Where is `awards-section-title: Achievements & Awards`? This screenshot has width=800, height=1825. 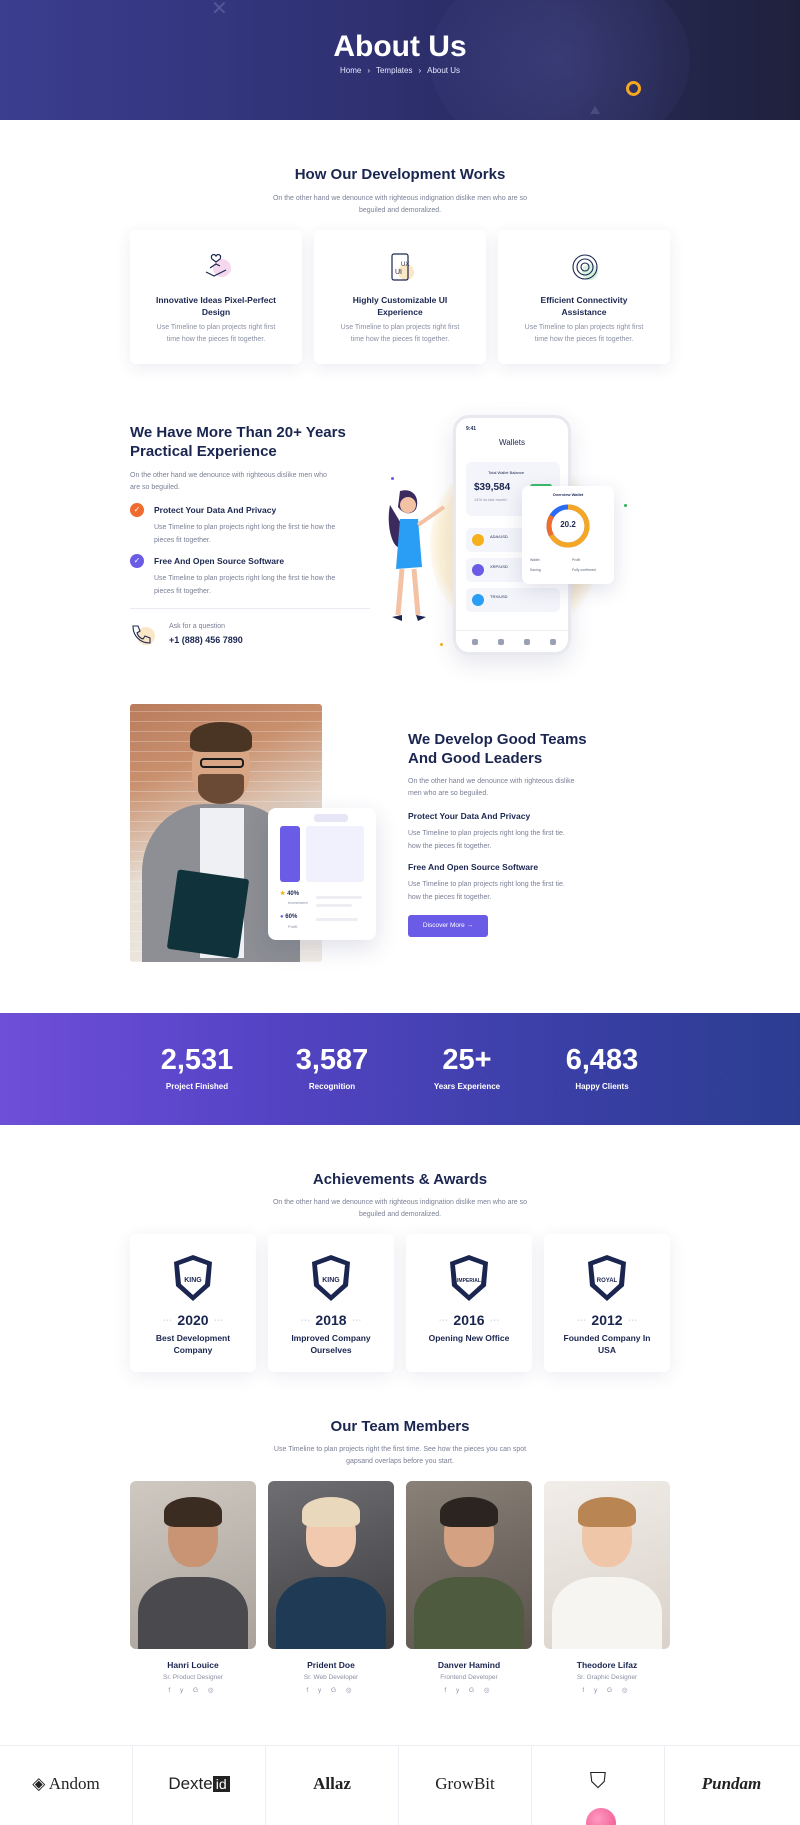
awards-section-title: Achievements & Awards is located at coordinates (400, 1179).